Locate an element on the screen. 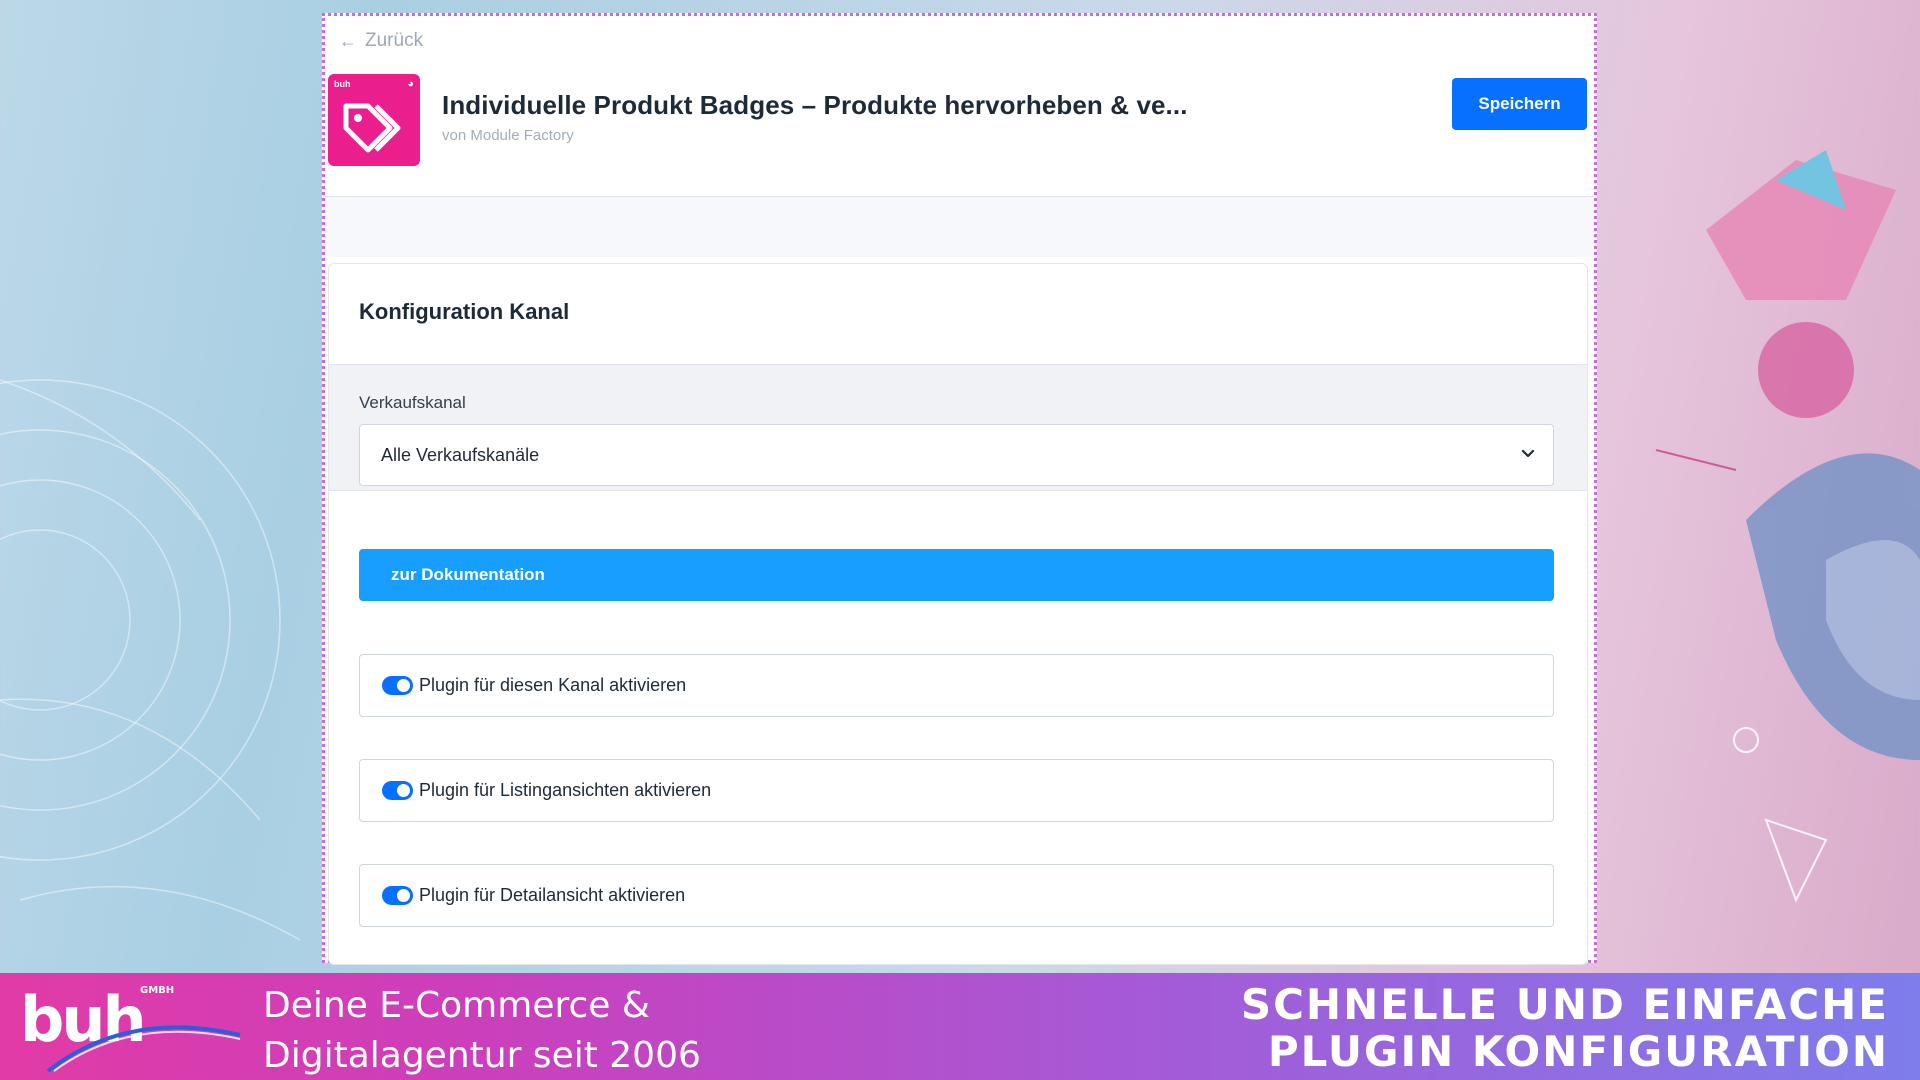  back-label: Zurück is located at coordinates (394, 40).